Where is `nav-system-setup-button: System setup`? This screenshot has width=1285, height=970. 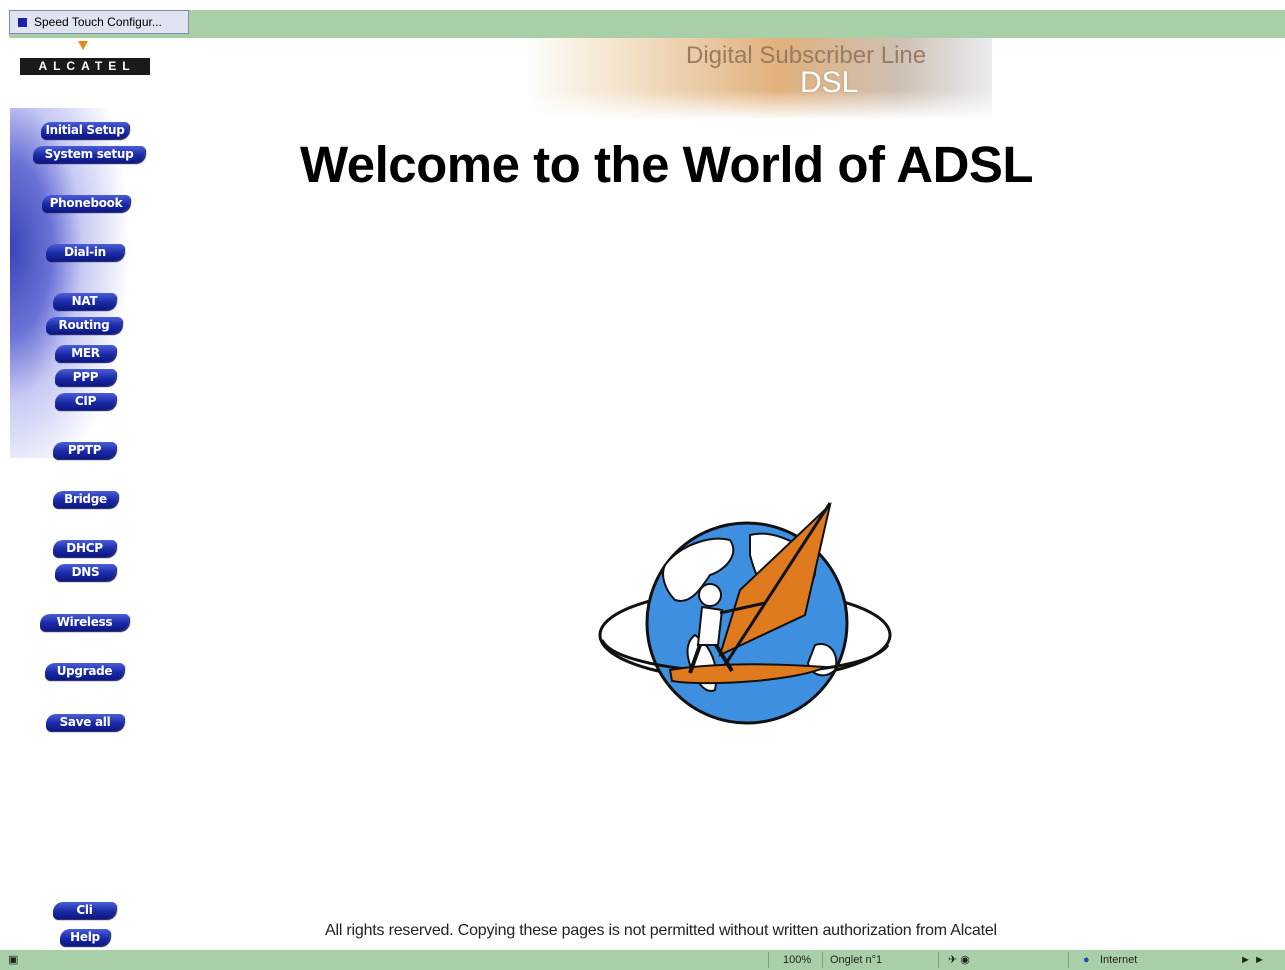 nav-system-setup-button: System setup is located at coordinates (89, 154).